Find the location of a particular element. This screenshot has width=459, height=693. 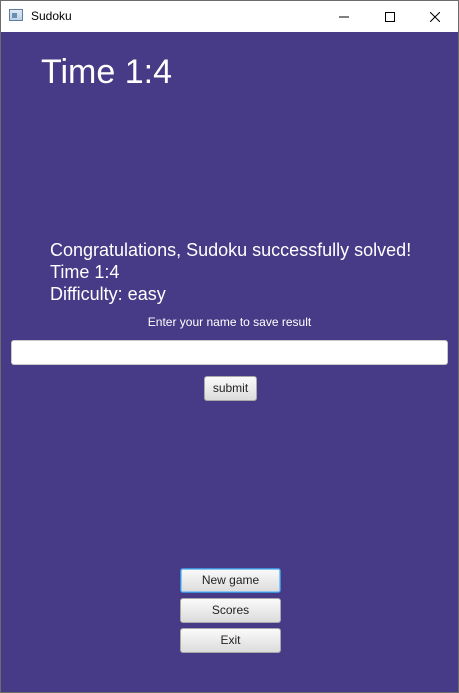

exit-button: Exit is located at coordinates (230, 640).